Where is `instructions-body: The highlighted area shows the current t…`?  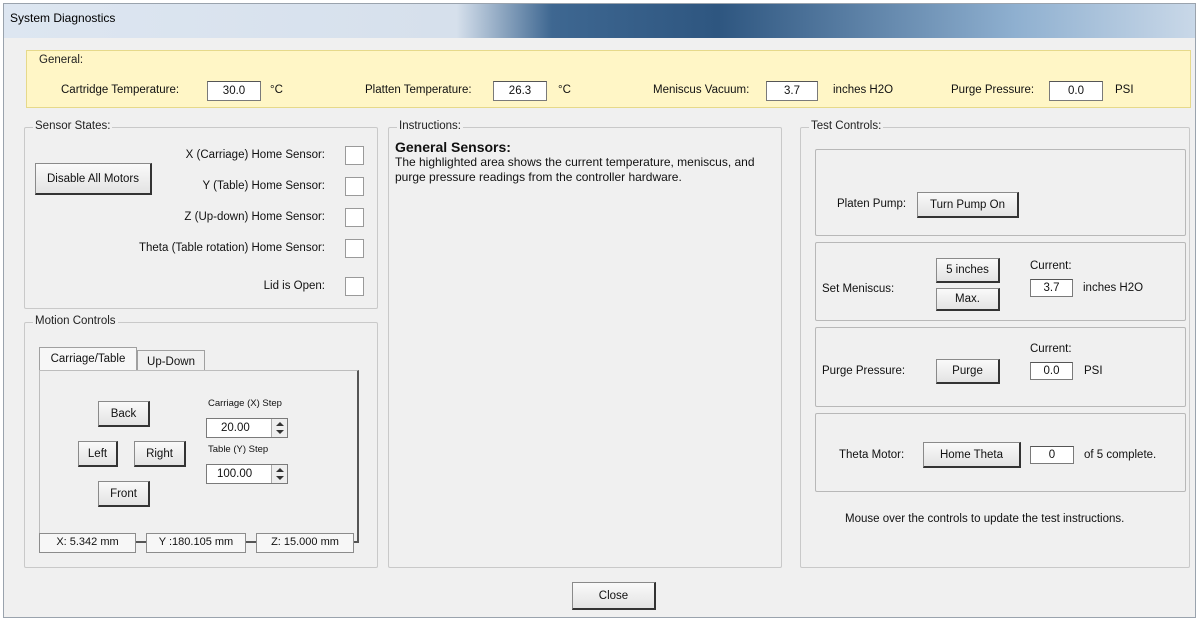
instructions-body: The highlighted area shows the current t… is located at coordinates (575, 169).